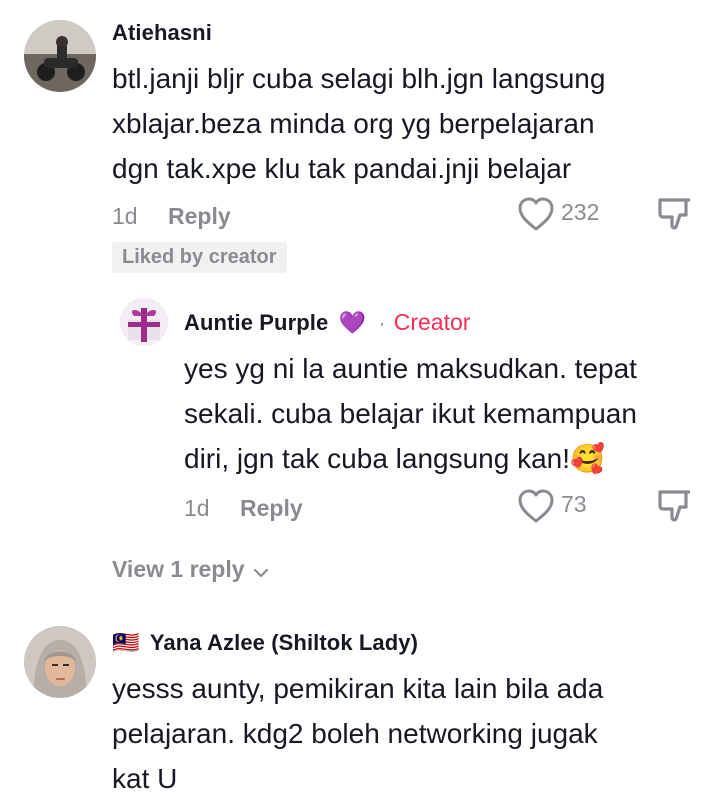  I want to click on creator-label: Creator, so click(432, 322).